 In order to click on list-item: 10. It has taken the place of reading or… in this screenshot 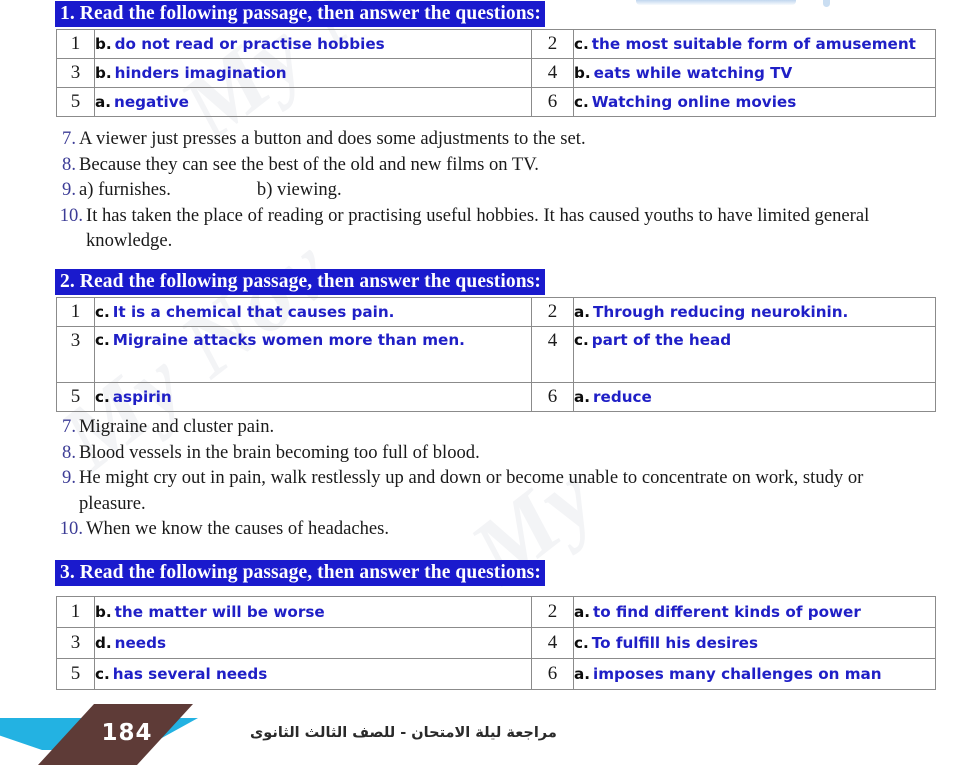, I will do `click(492, 228)`.